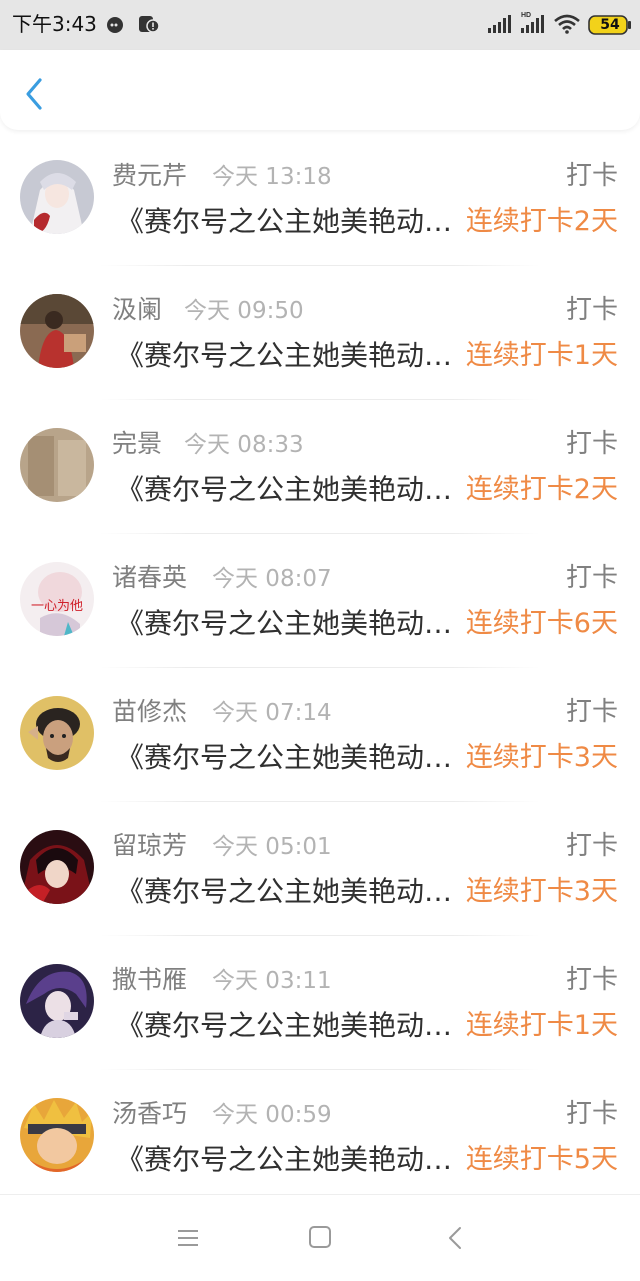 Image resolution: width=640 pixels, height=1281 pixels. Describe the element at coordinates (54, 24) in the screenshot. I see `status-time: 下午3:43` at that location.